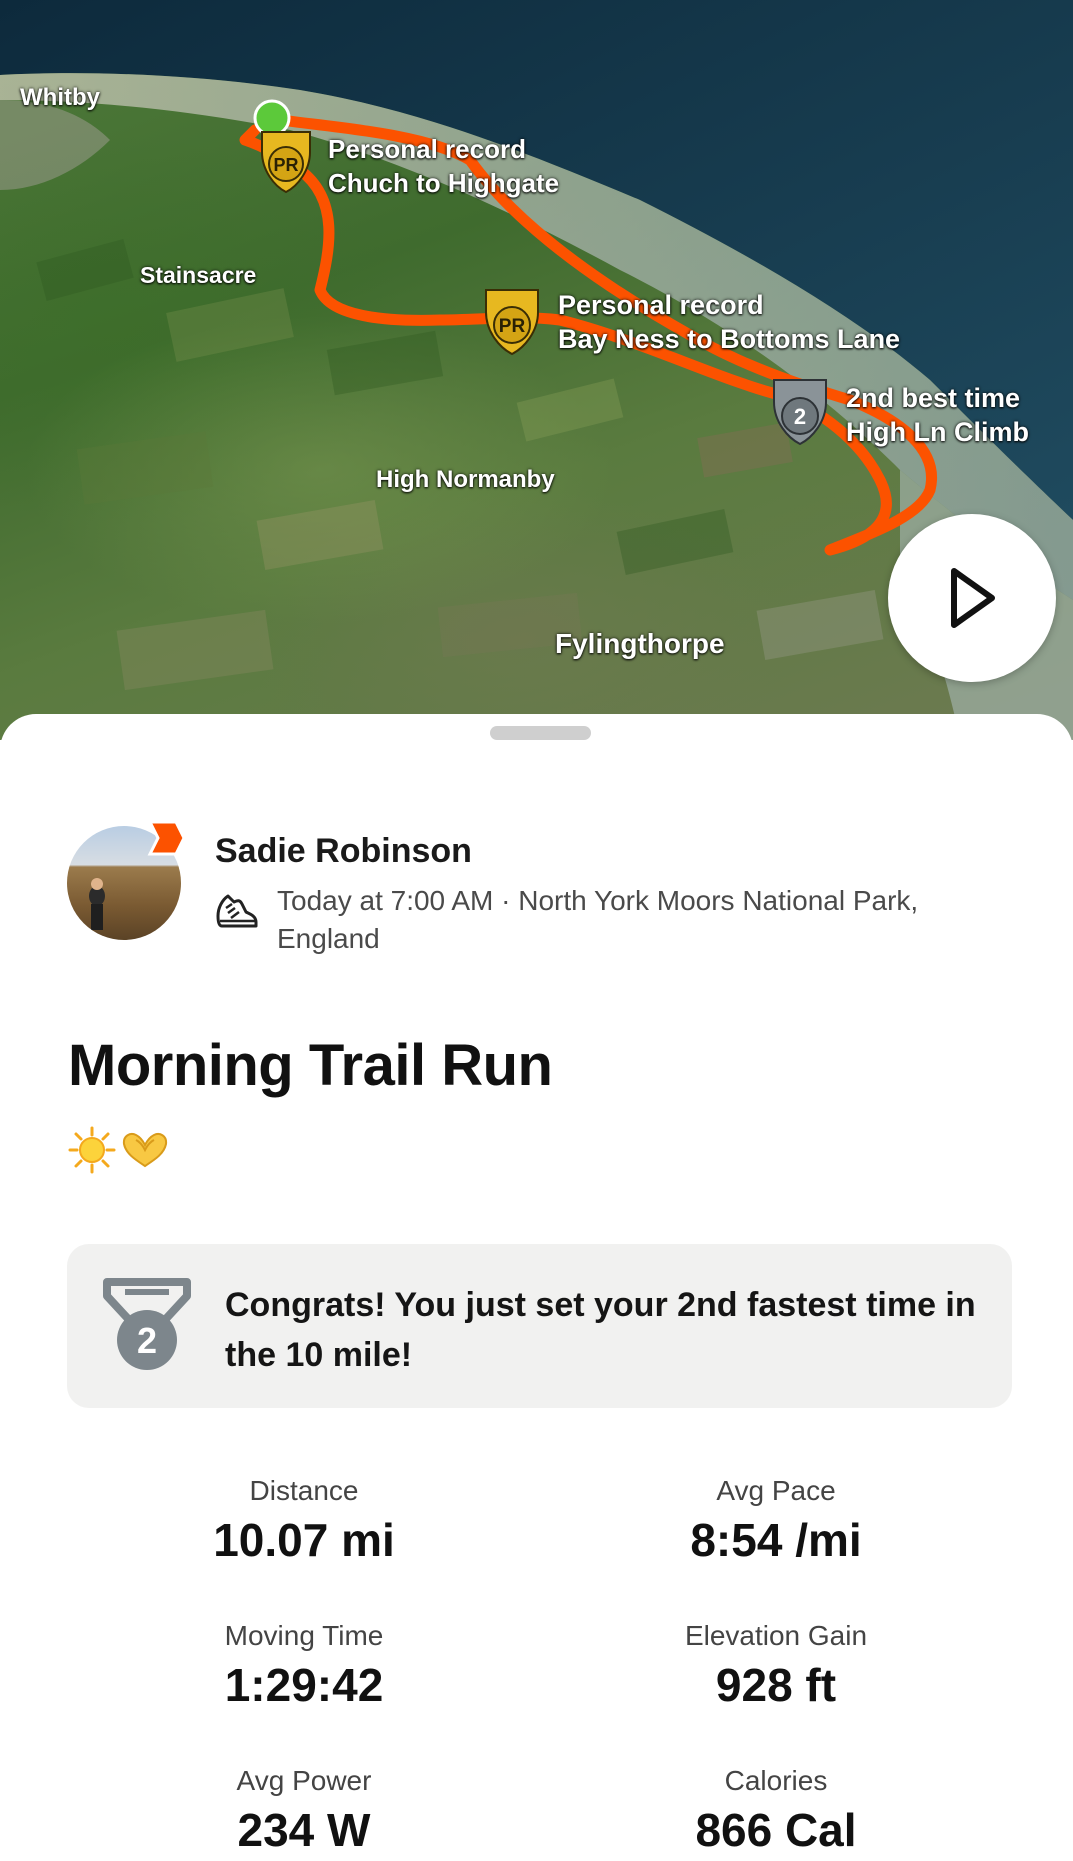 The height and width of the screenshot is (1861, 1073). Describe the element at coordinates (304, 1685) in the screenshot. I see `stat-value: 1:29:42` at that location.